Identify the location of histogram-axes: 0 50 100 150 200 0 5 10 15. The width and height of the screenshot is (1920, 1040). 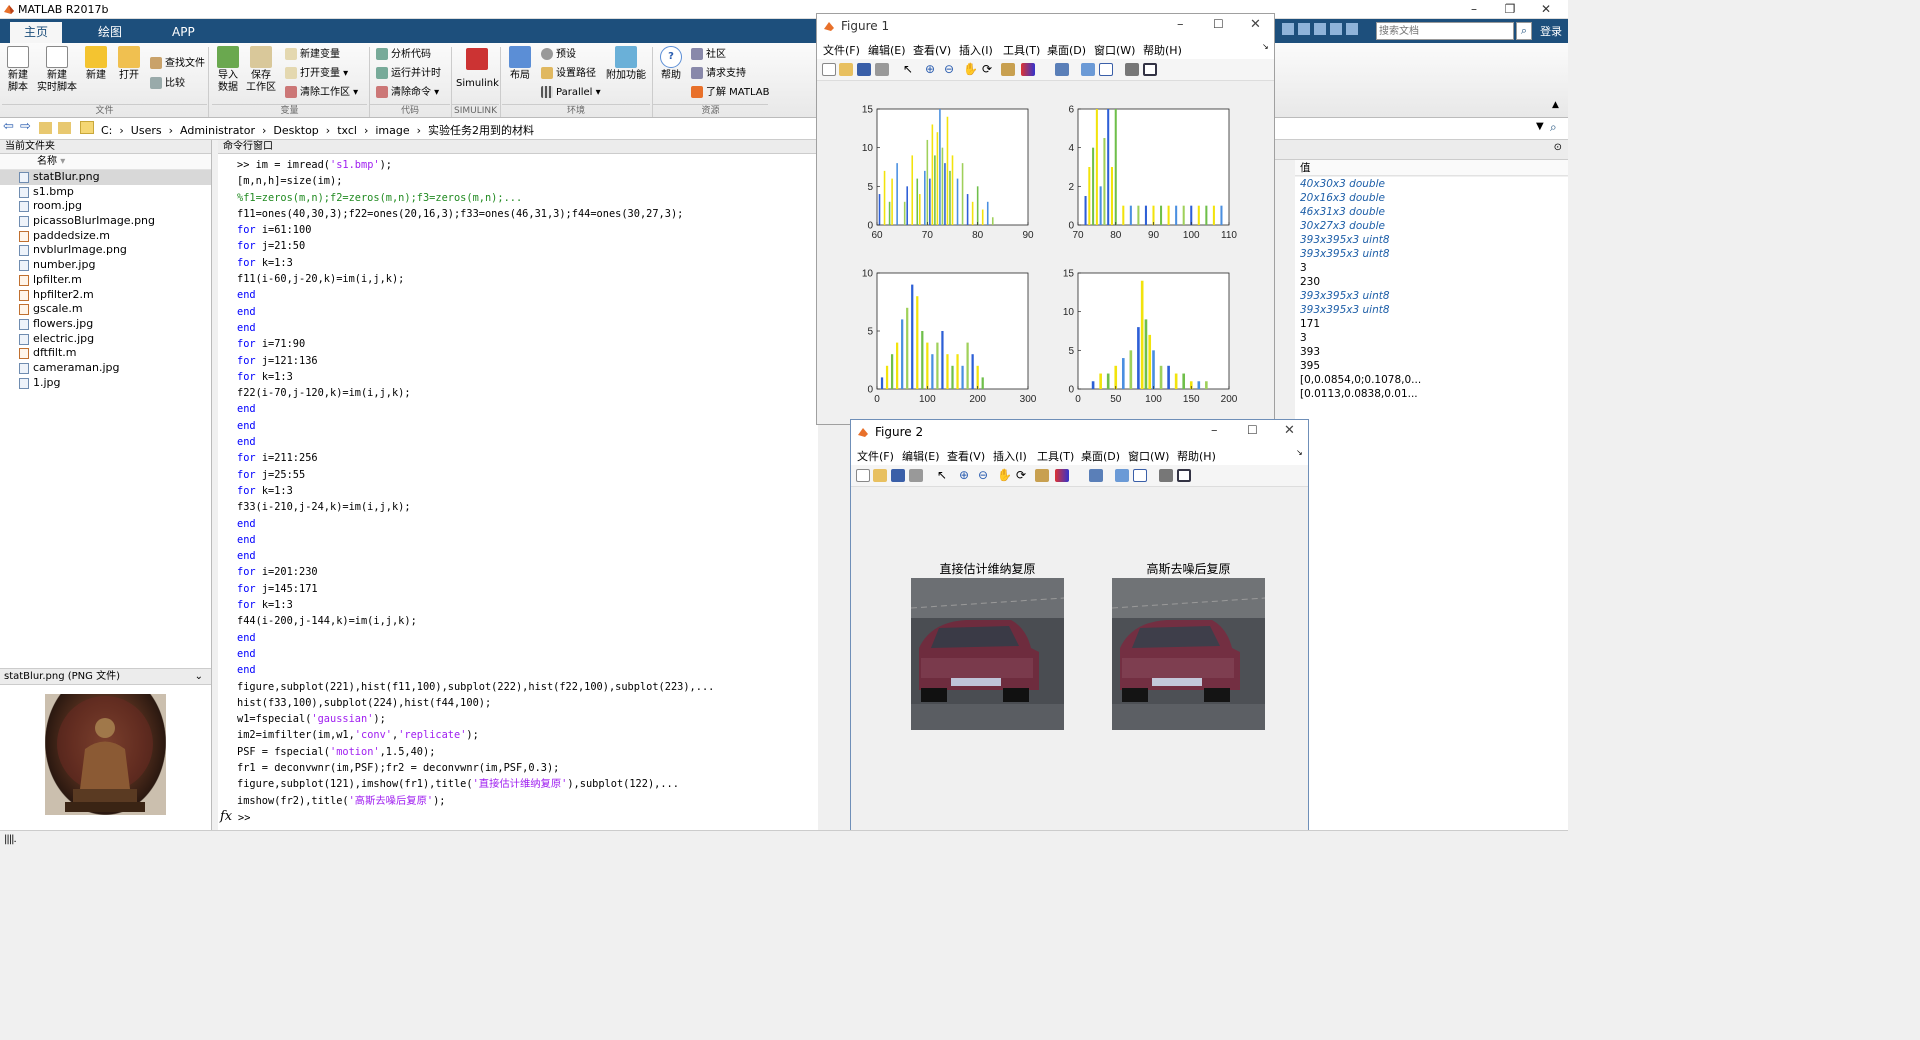
(1150, 337).